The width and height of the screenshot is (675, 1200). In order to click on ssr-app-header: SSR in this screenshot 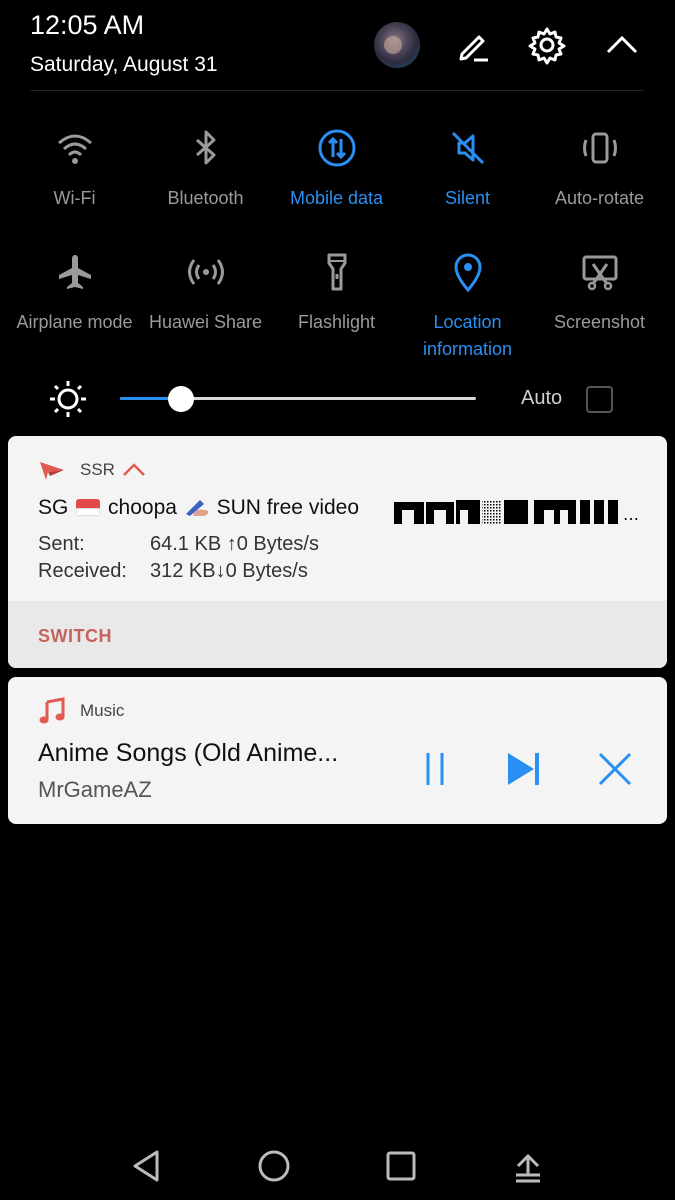, I will do `click(92, 470)`.